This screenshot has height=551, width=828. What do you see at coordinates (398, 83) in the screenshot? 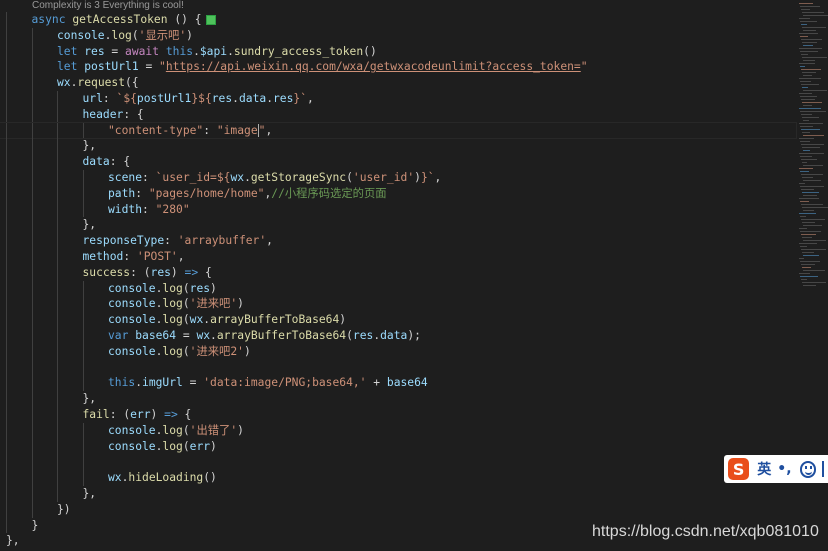
I see `code-line: wx.request({` at bounding box center [398, 83].